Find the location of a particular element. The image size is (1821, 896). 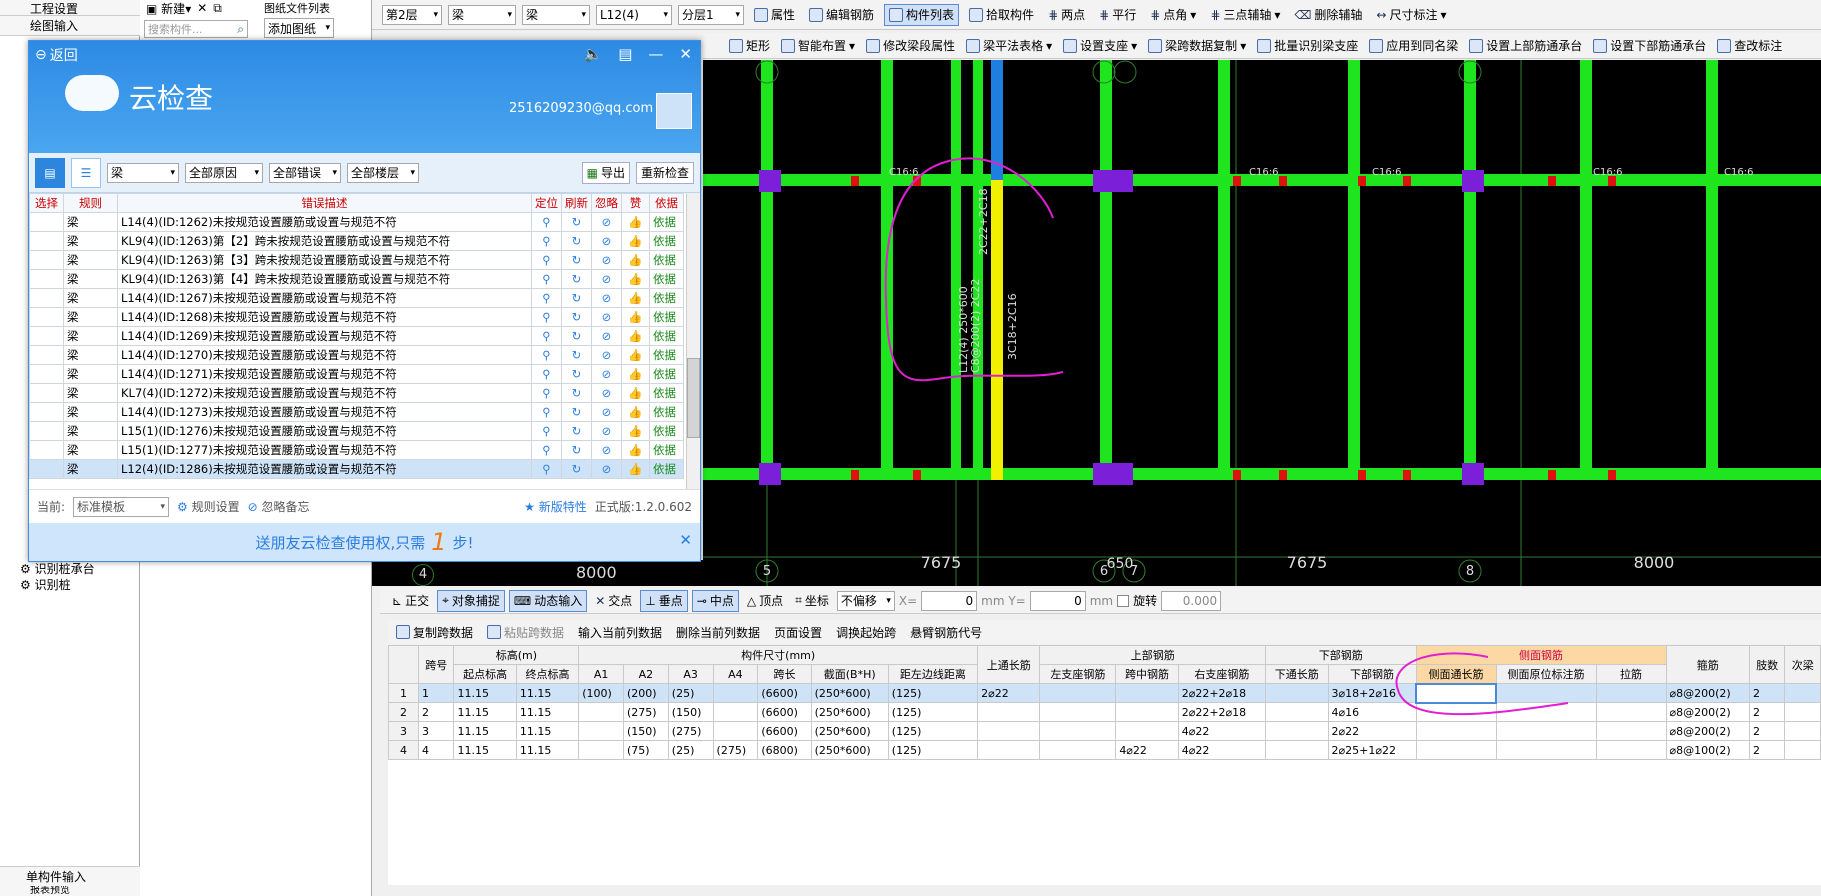

beam-table-button: 梁平法表格 ▾ is located at coordinates (1009, 46).